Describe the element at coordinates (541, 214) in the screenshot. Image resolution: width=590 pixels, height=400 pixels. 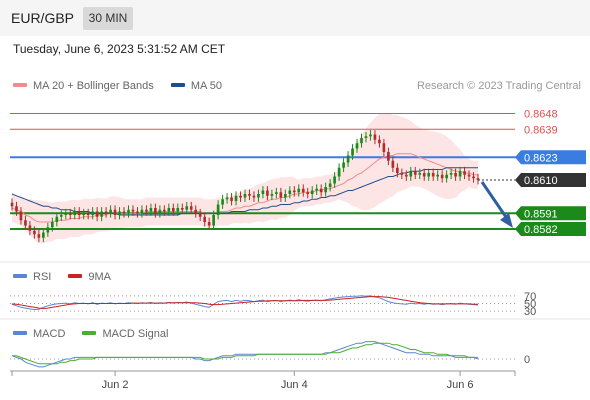
I see `level-label: 0.8591` at that location.